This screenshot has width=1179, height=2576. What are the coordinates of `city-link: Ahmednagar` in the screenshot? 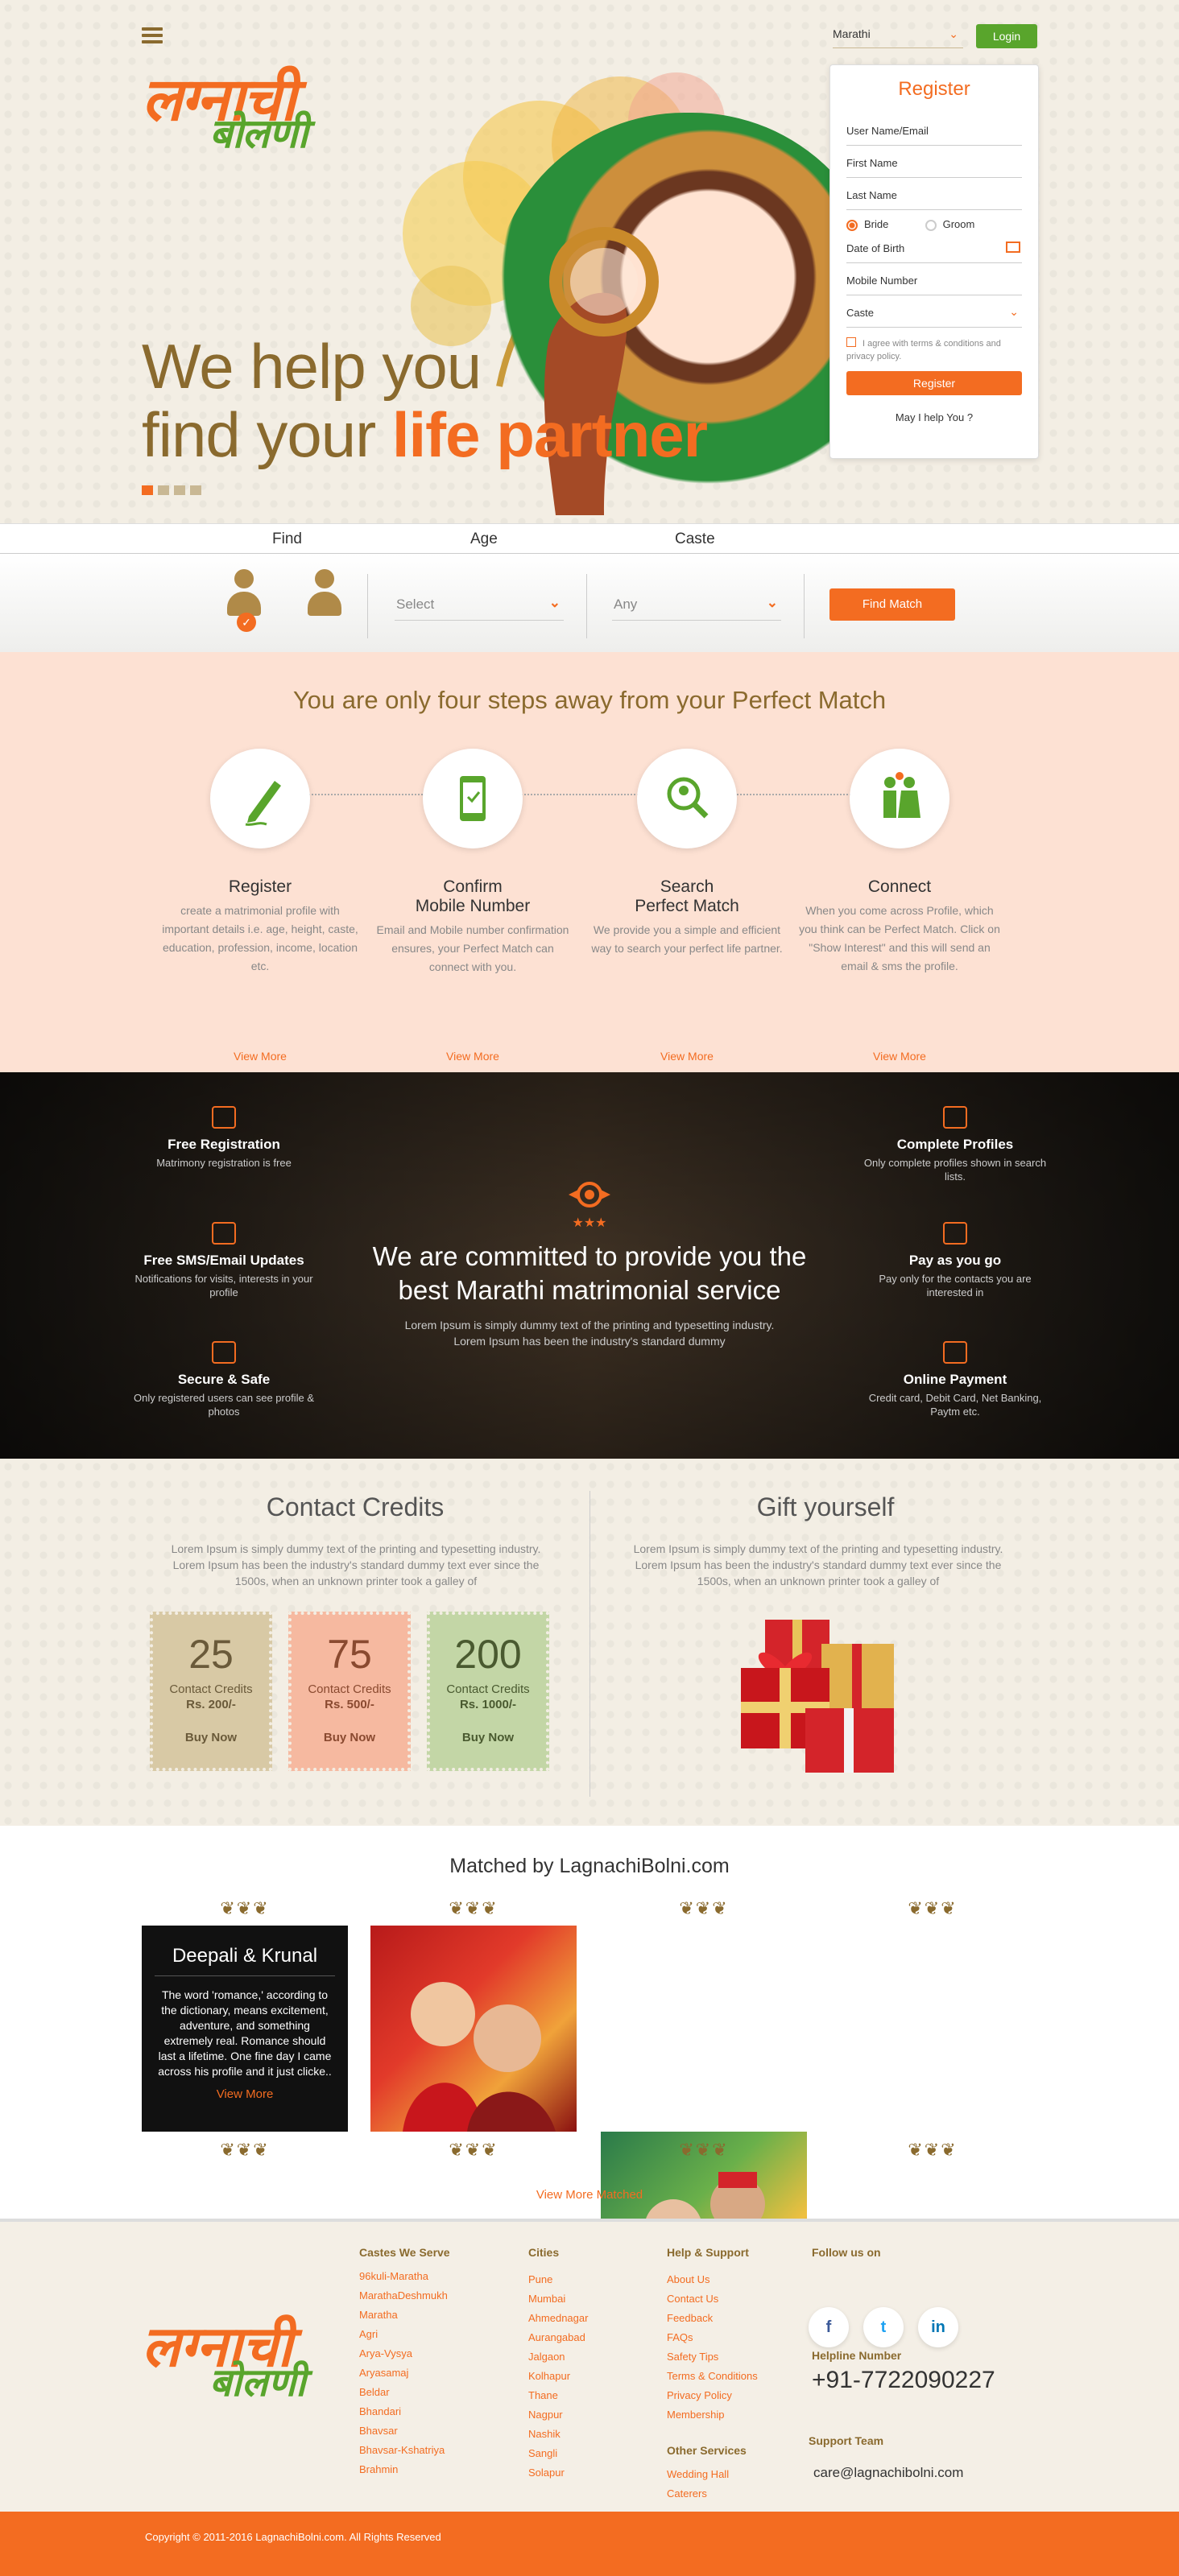 It's located at (558, 2318).